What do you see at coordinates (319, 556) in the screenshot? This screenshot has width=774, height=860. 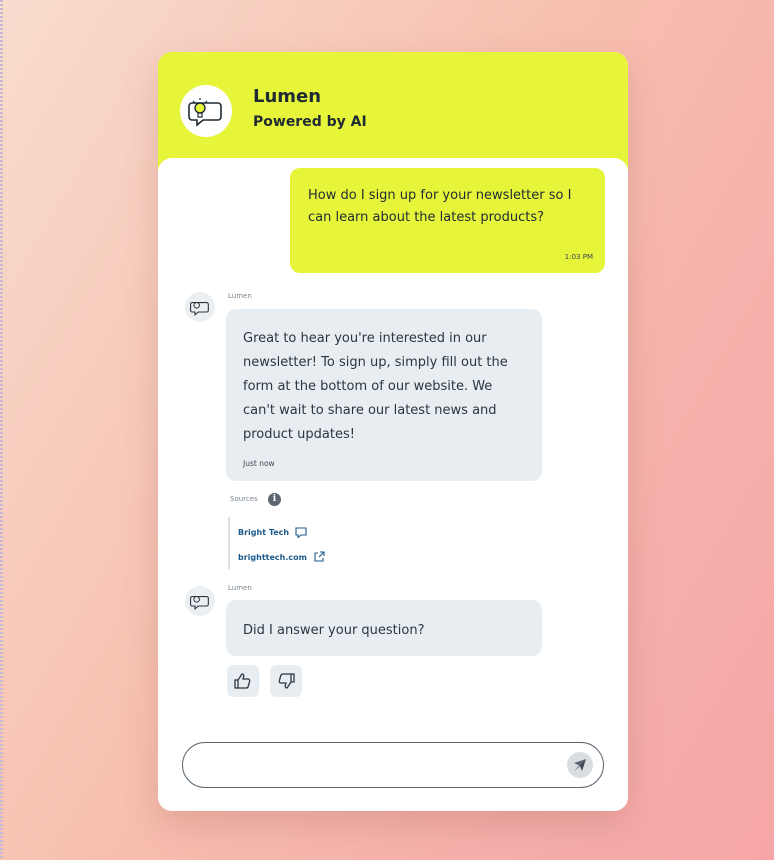 I see `external-link-icon` at bounding box center [319, 556].